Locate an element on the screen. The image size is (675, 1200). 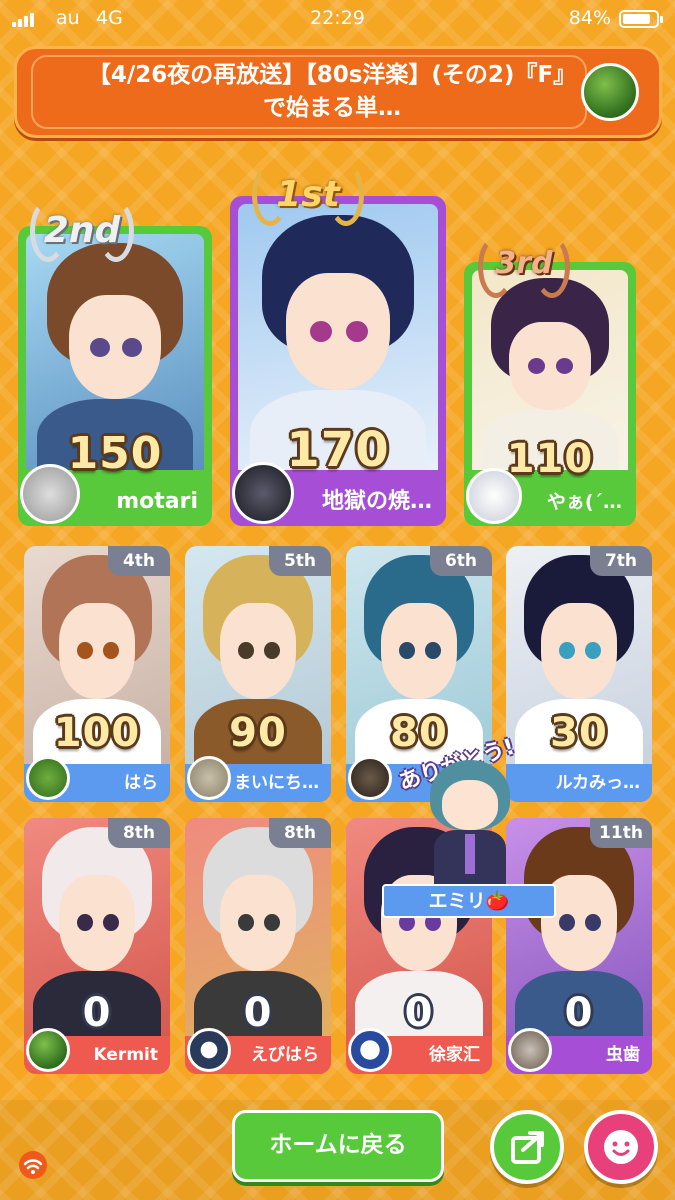
medal-3rd-icon: 3rd is located at coordinates (524, 268).